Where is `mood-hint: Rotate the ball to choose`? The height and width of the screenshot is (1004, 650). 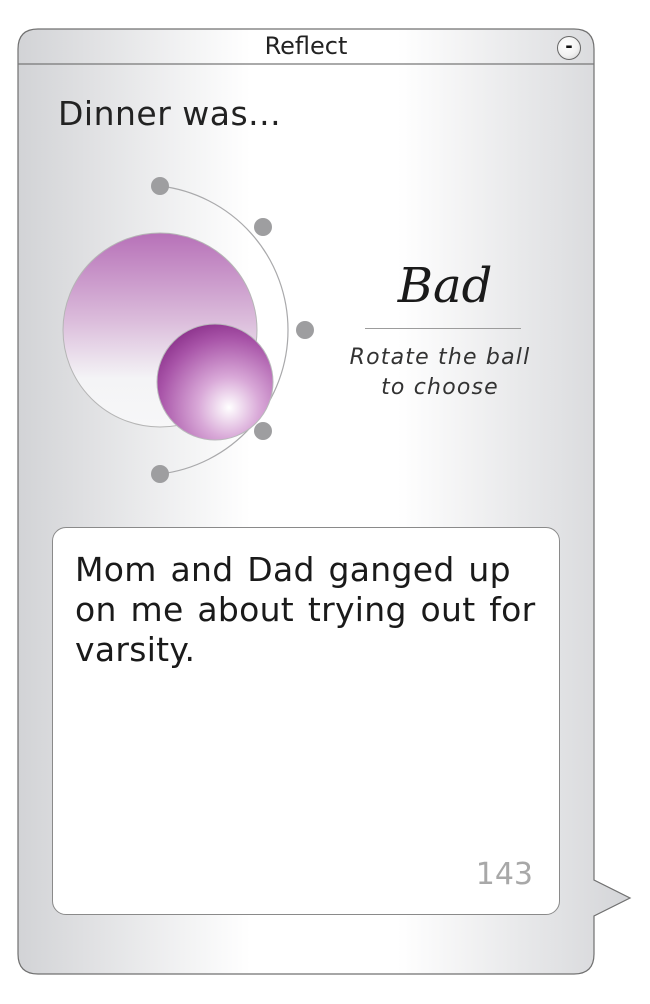 mood-hint: Rotate the ball to choose is located at coordinates (440, 373).